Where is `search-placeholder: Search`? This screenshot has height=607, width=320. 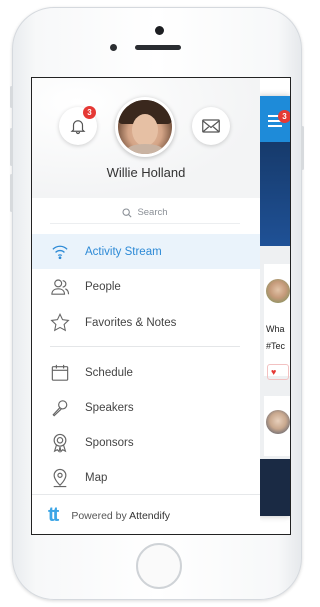 search-placeholder: Search is located at coordinates (152, 212).